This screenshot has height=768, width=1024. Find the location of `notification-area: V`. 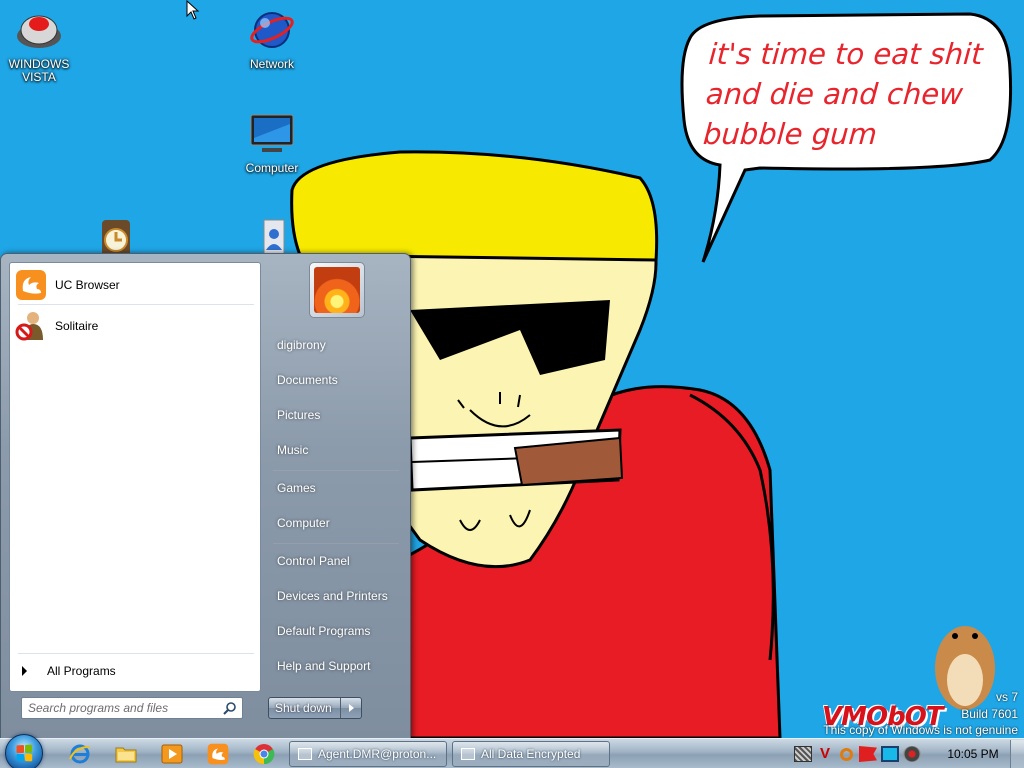

notification-area: V is located at coordinates (863, 753).